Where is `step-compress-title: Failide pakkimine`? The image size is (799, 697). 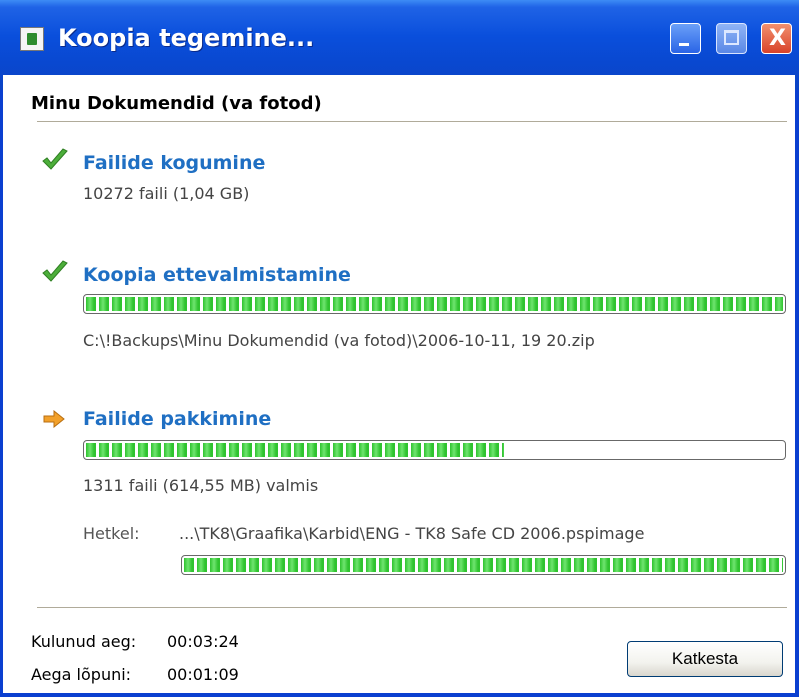 step-compress-title: Failide pakkimine is located at coordinates (177, 419).